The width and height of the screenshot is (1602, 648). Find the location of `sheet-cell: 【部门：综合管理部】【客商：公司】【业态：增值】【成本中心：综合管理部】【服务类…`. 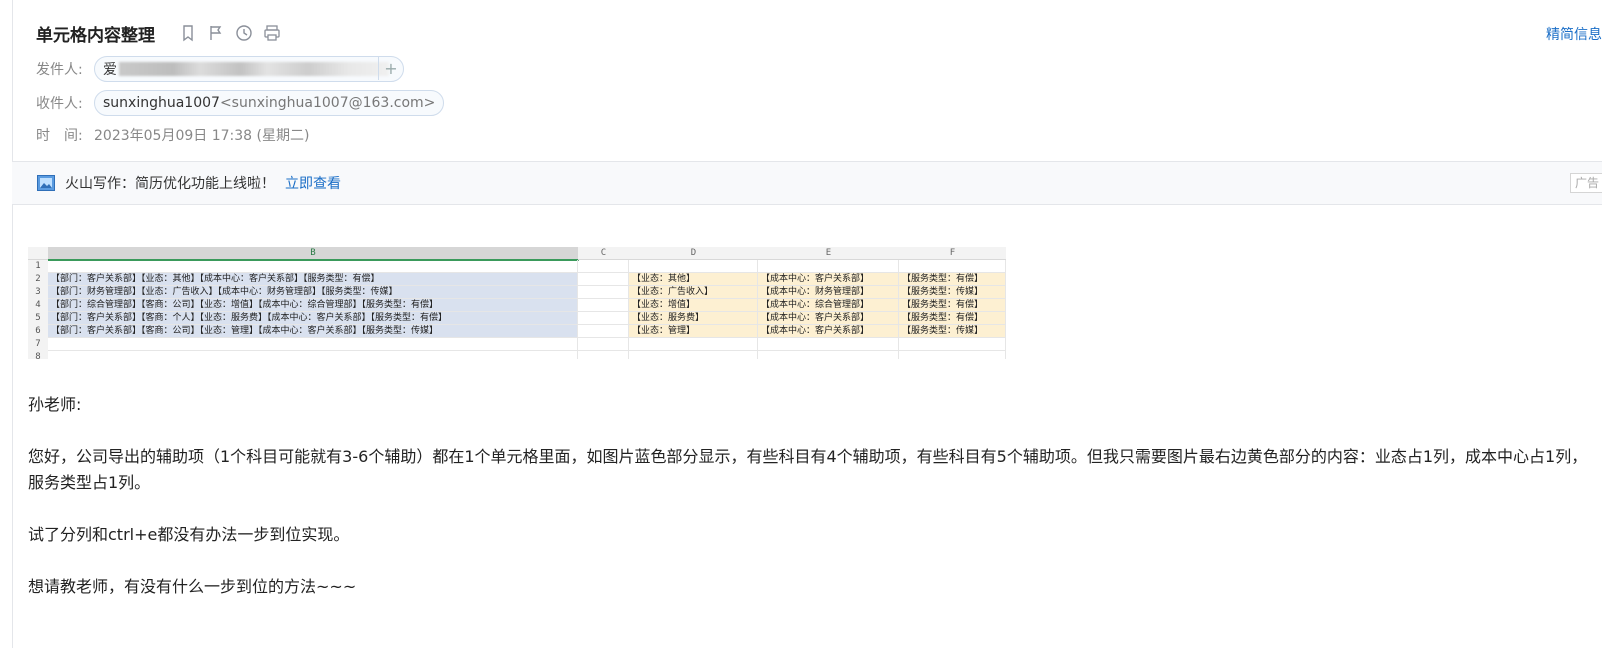

sheet-cell: 【部门：综合管理部】【客商：公司】【业态：增值】【成本中心：综合管理部】【服务类… is located at coordinates (313, 305).